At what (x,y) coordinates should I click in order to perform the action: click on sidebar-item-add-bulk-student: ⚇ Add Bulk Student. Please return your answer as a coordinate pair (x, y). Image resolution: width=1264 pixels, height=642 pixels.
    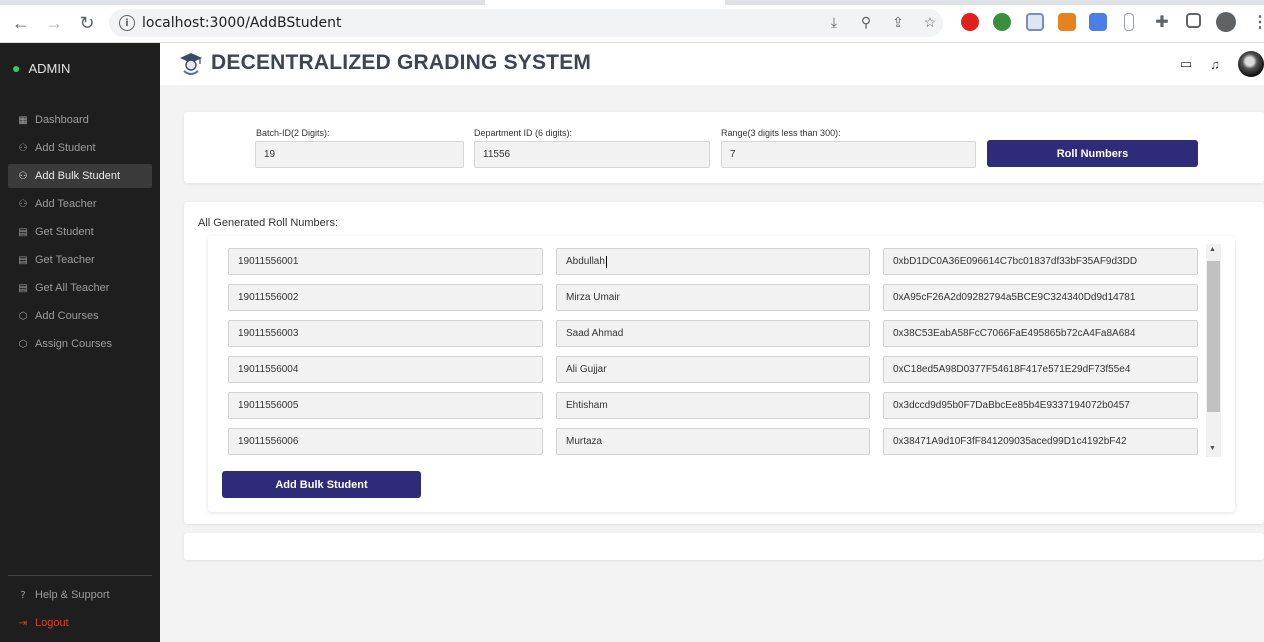
    Looking at the image, I should click on (80, 176).